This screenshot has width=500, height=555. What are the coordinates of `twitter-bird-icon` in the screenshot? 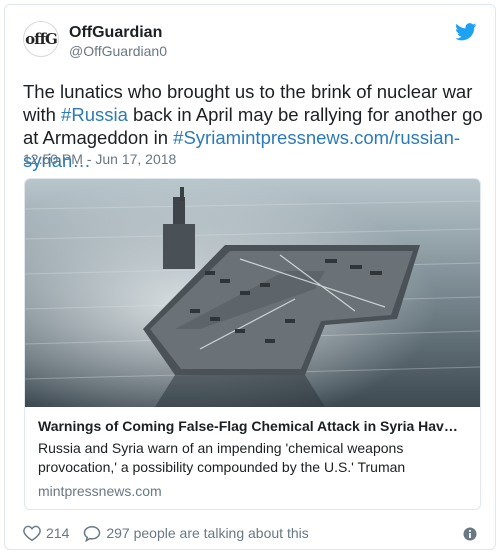 It's located at (466, 32).